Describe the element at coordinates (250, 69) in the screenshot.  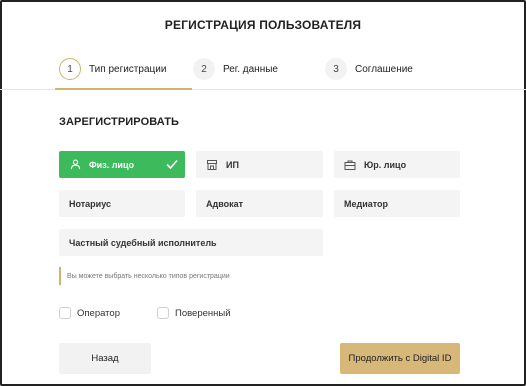
I see `step-label: Рег. данные` at that location.